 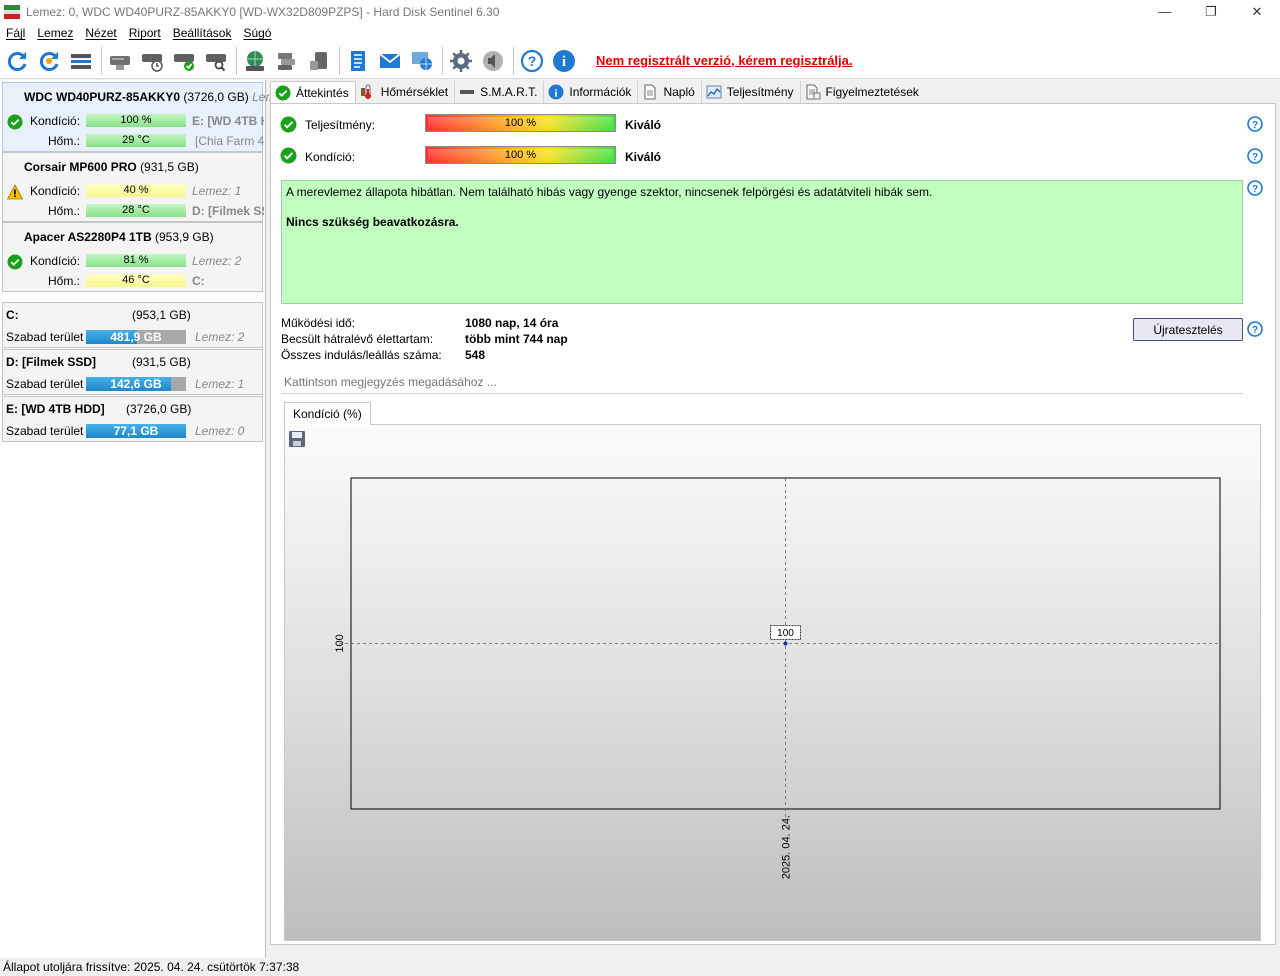 What do you see at coordinates (751, 92) in the screenshot?
I see `tab-performance: Teljesítmény` at bounding box center [751, 92].